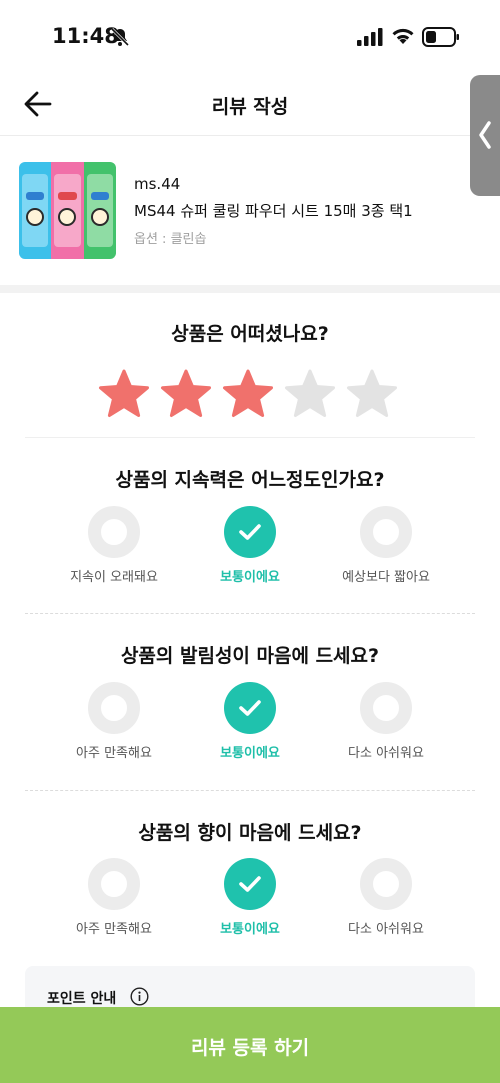  Describe the element at coordinates (250, 1048) in the screenshot. I see `submit-label: 리뷰 등록 하기` at that location.